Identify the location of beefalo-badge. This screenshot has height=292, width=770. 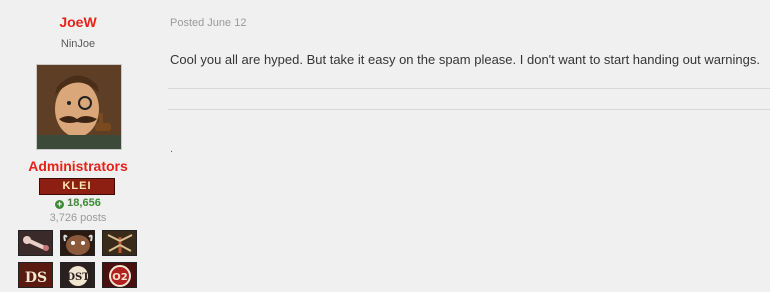
(77, 243).